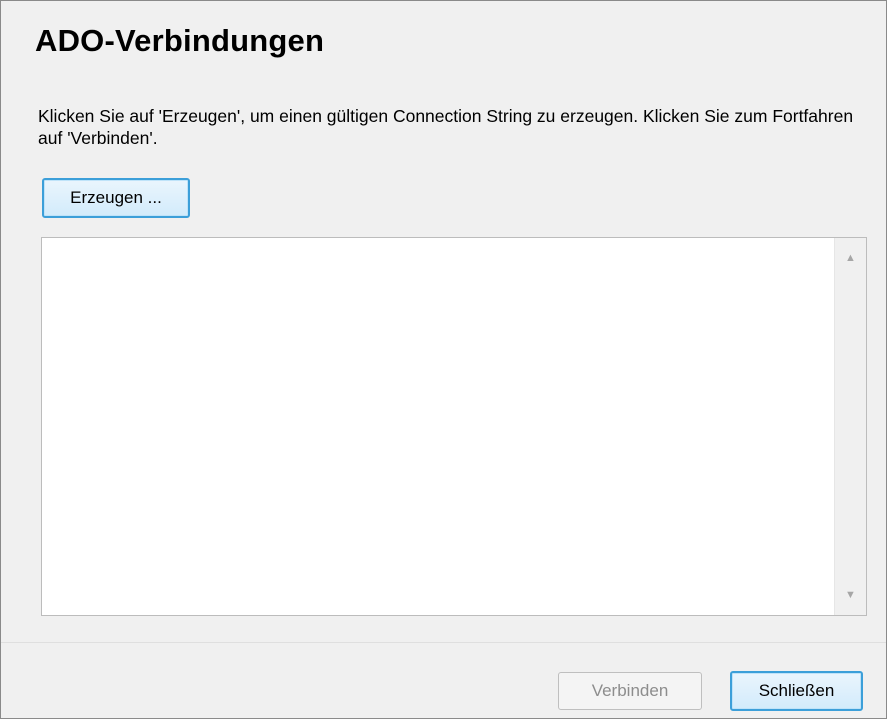  Describe the element at coordinates (850, 426) in the screenshot. I see `vertical-scrollbar: ▲ ▼` at that location.